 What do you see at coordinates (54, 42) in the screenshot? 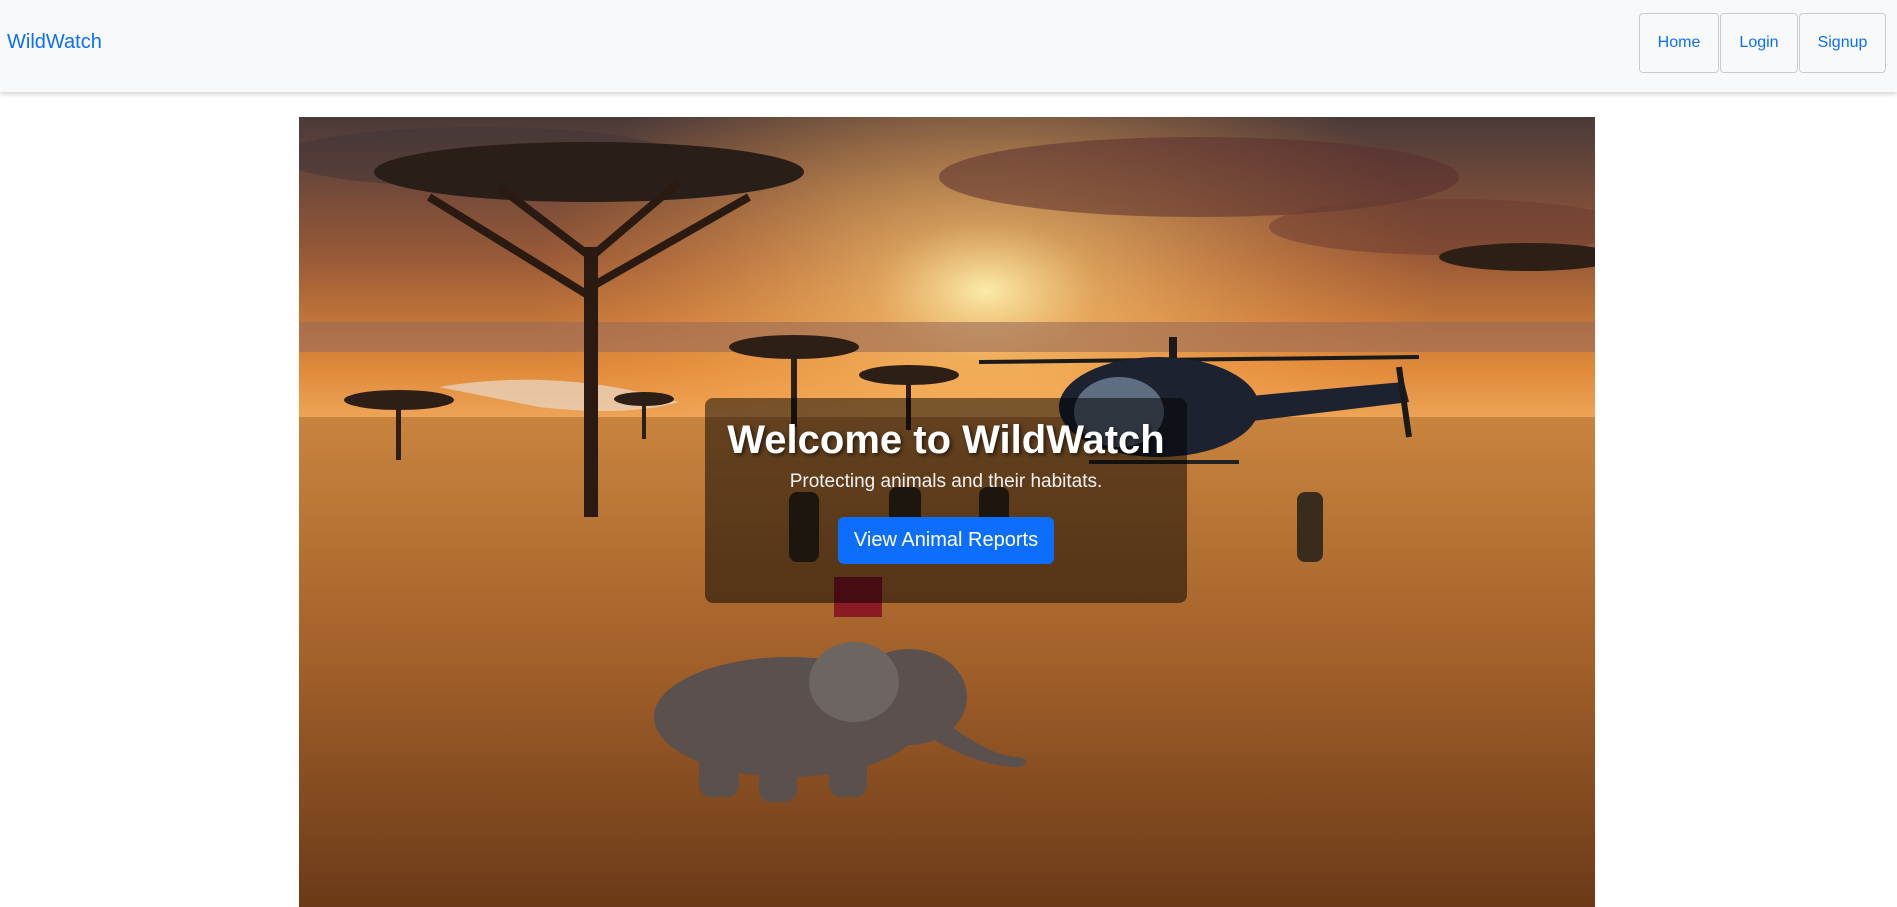
I see `brand-link: WildWatch` at bounding box center [54, 42].